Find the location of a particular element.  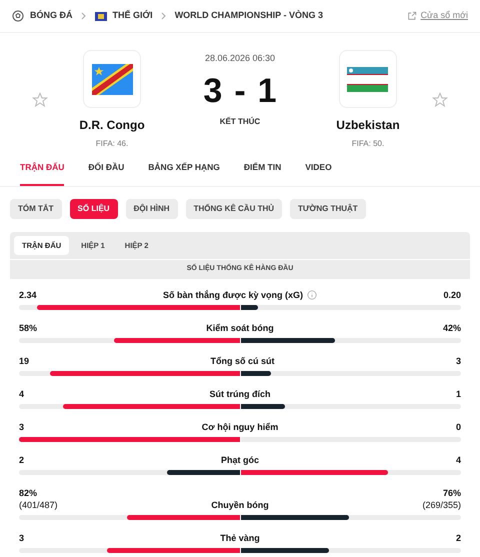

match-datetime: 28.06.2026 06:30 is located at coordinates (240, 58).